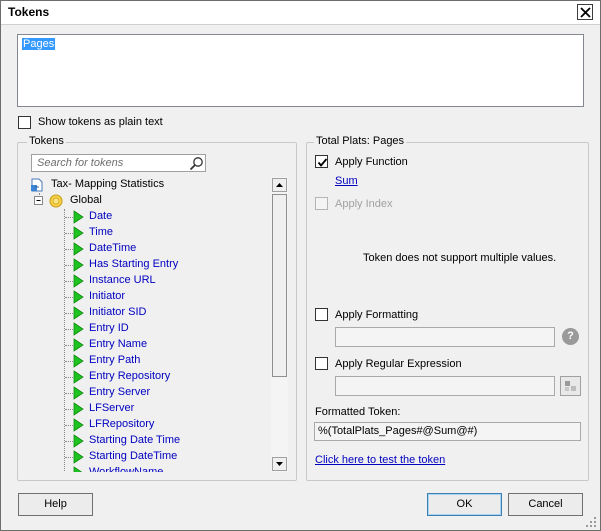  Describe the element at coordinates (113, 248) in the screenshot. I see `token-item-label: DateTime` at that location.